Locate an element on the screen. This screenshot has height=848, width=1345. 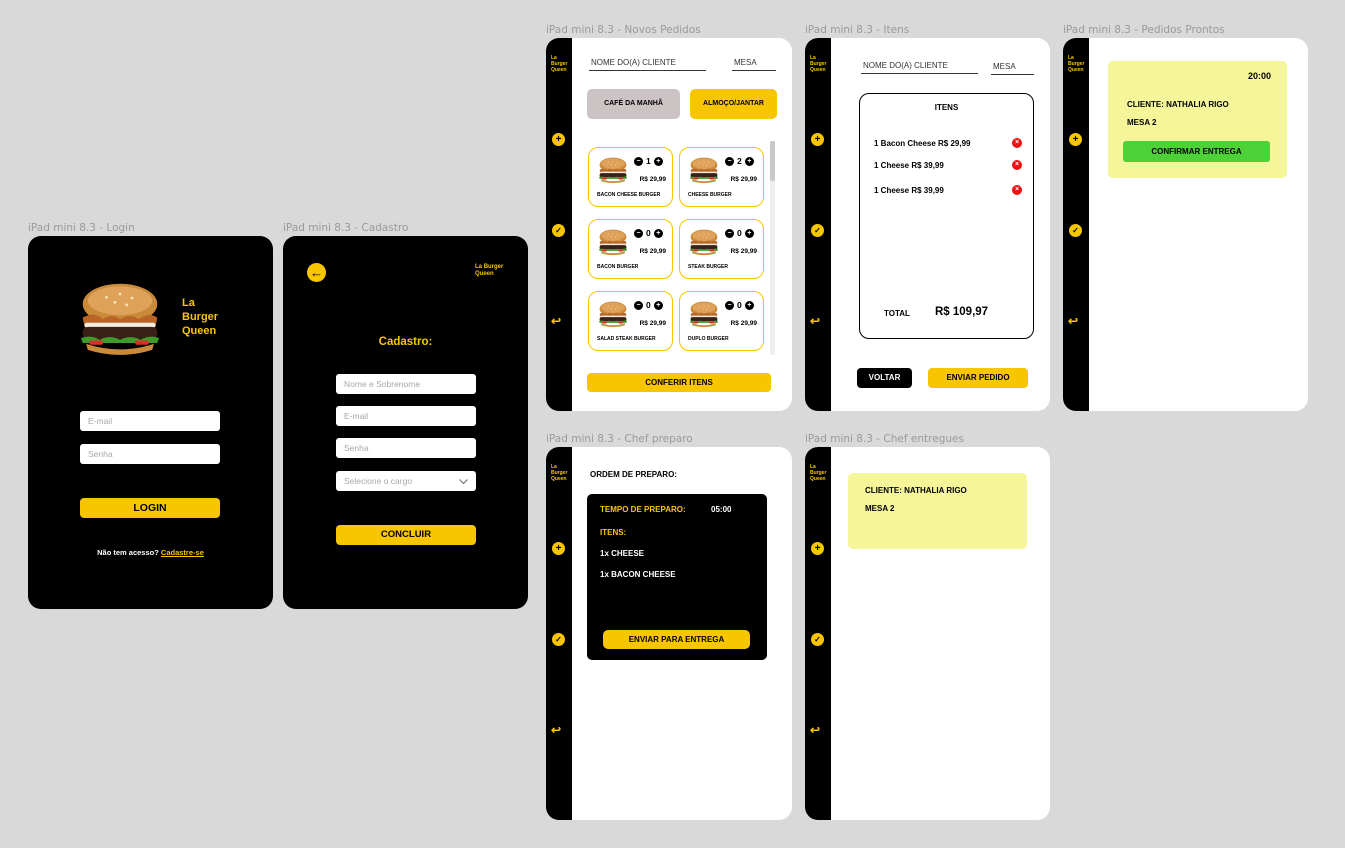
signup-link: Cadastre-se is located at coordinates (182, 552).